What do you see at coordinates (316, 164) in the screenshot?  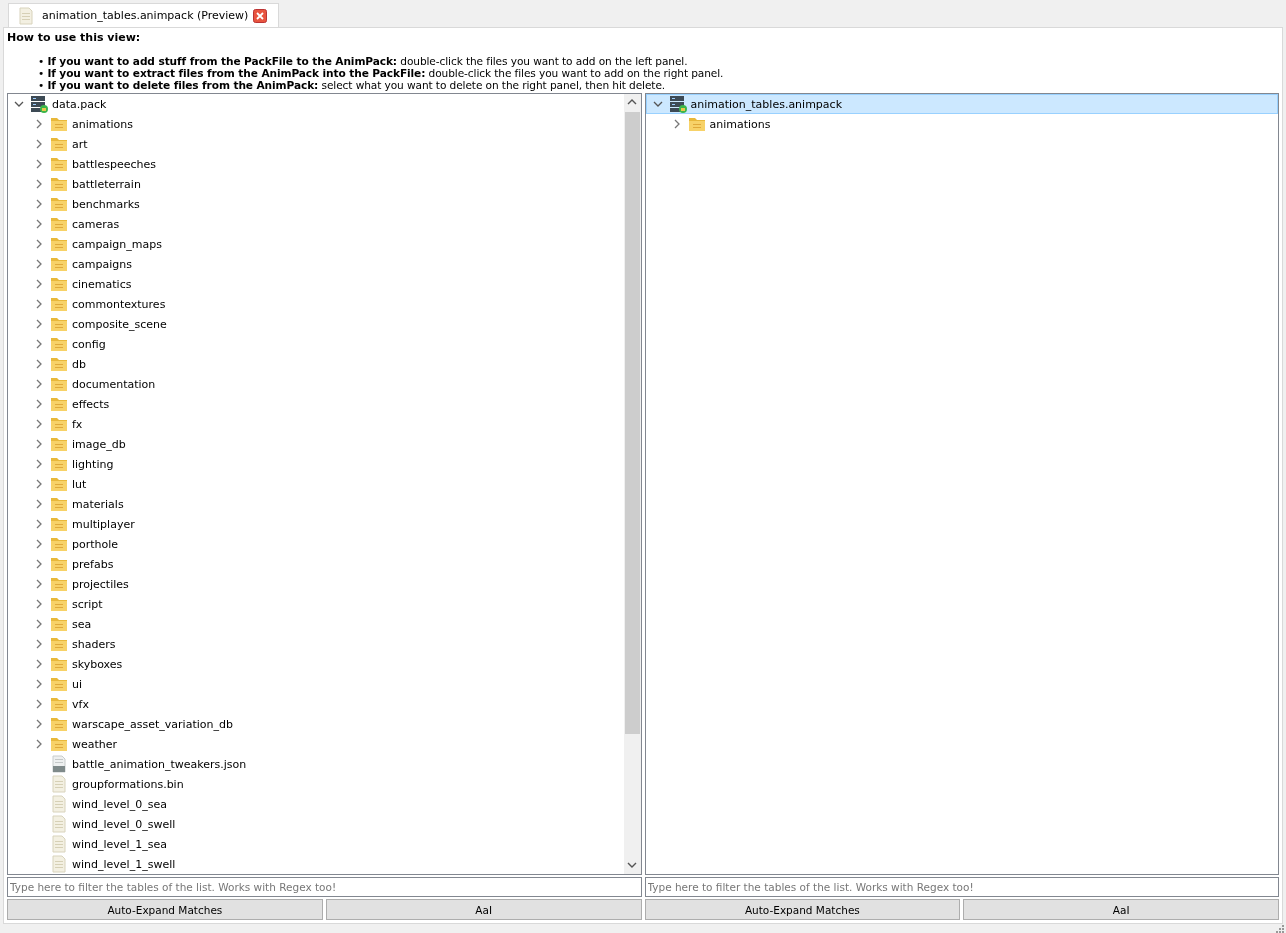 I see `tree-item: battlespeeches` at bounding box center [316, 164].